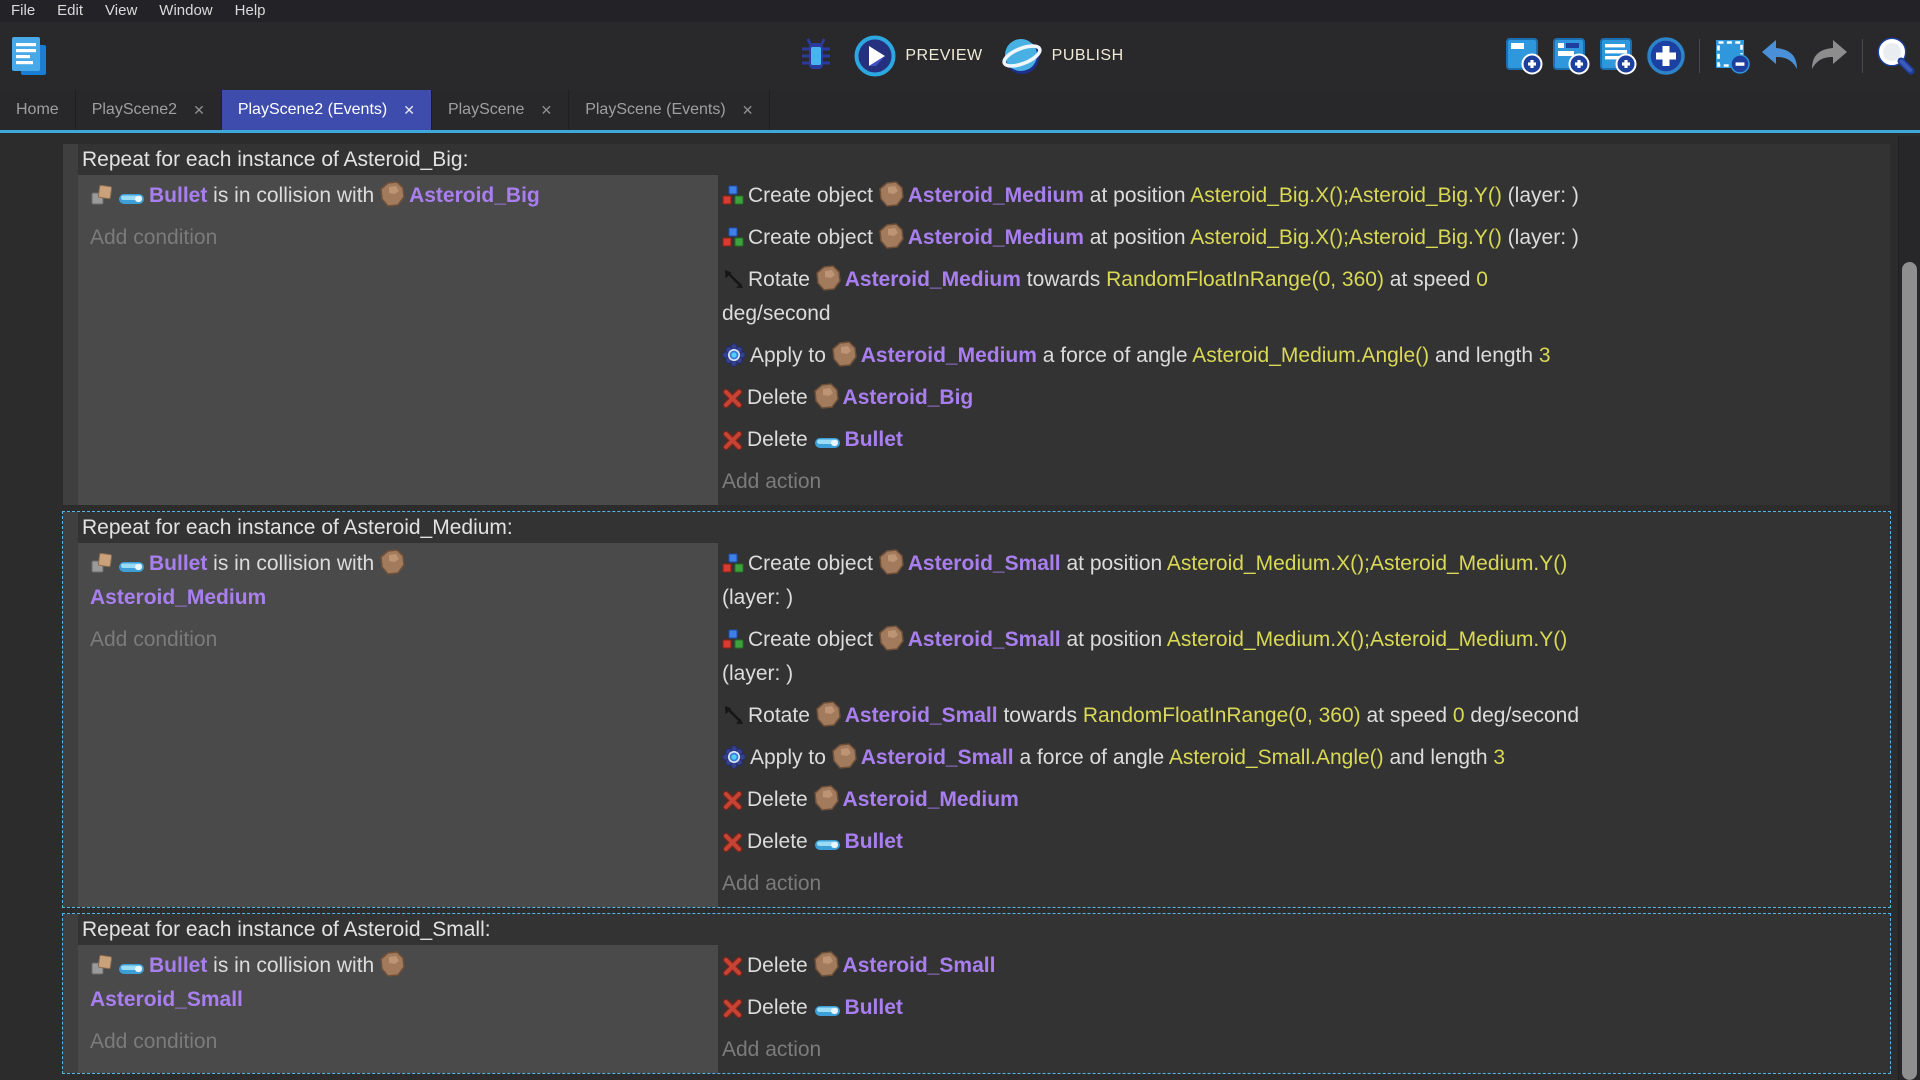  Describe the element at coordinates (816, 56) in the screenshot. I see `debug-icon` at that location.